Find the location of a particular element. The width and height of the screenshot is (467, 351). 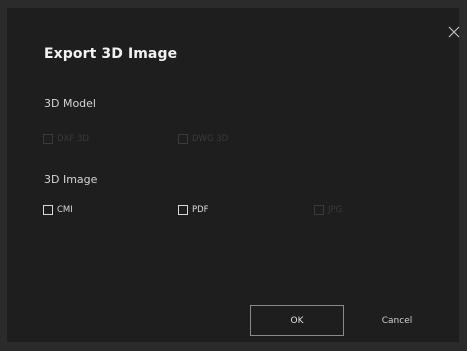

close-icon is located at coordinates (454, 32).